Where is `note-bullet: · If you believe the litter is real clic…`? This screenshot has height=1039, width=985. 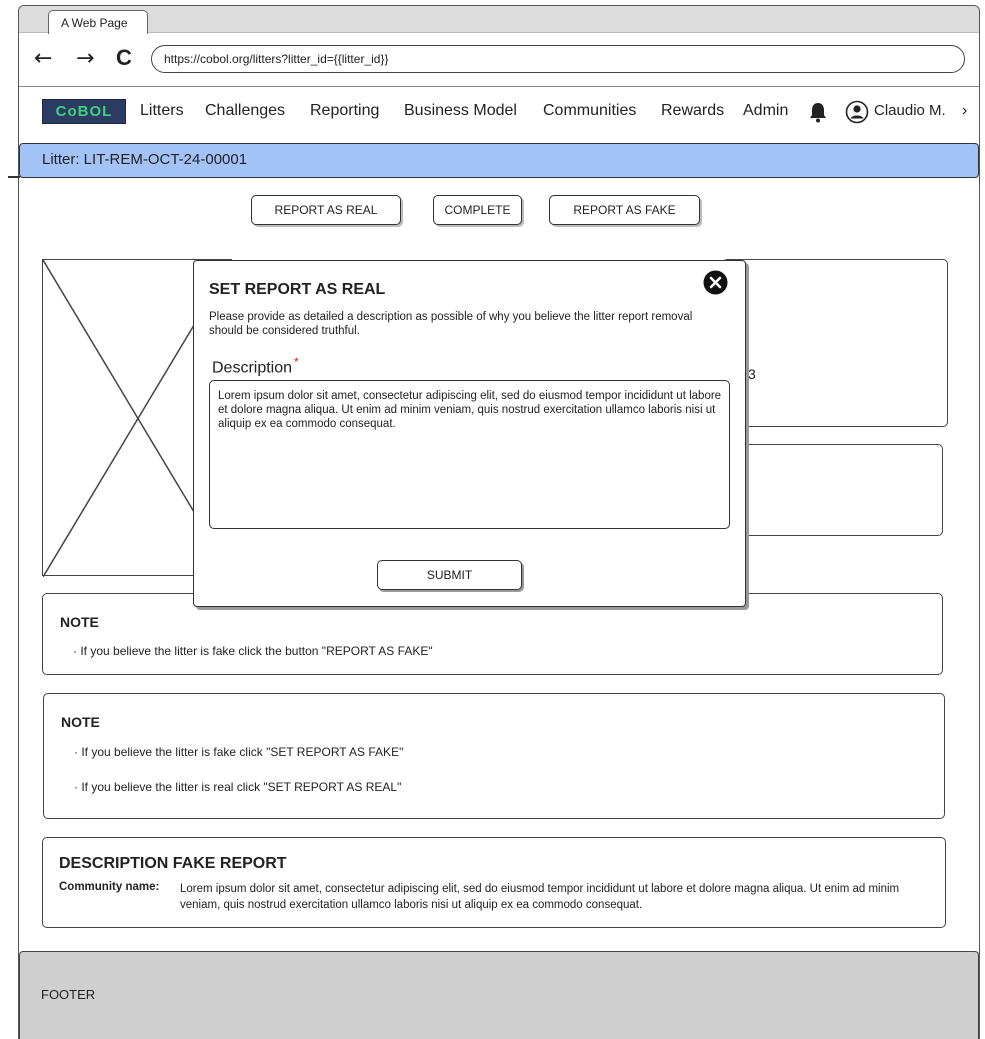
note-bullet: · If you believe the litter is real clic… is located at coordinates (238, 787).